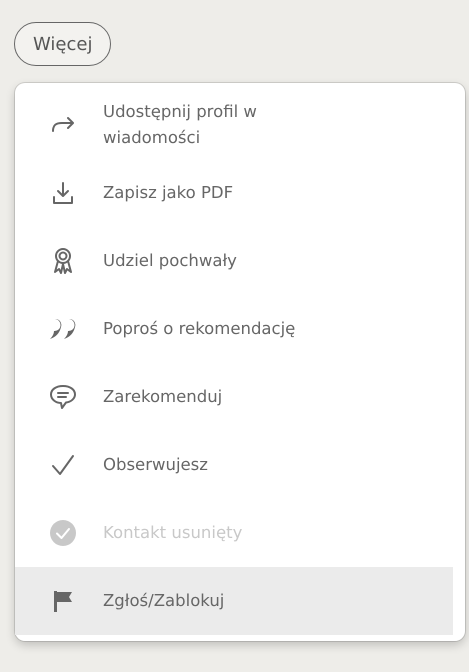 The image size is (469, 672). I want to click on menu-item: Udostępnij profil w wiadomości, so click(234, 125).